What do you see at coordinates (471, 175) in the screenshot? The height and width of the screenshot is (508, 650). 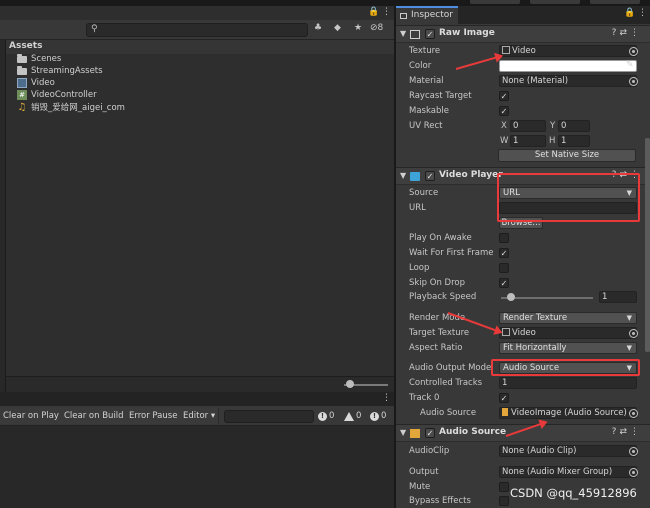 I see `component-title: Video Player` at bounding box center [471, 175].